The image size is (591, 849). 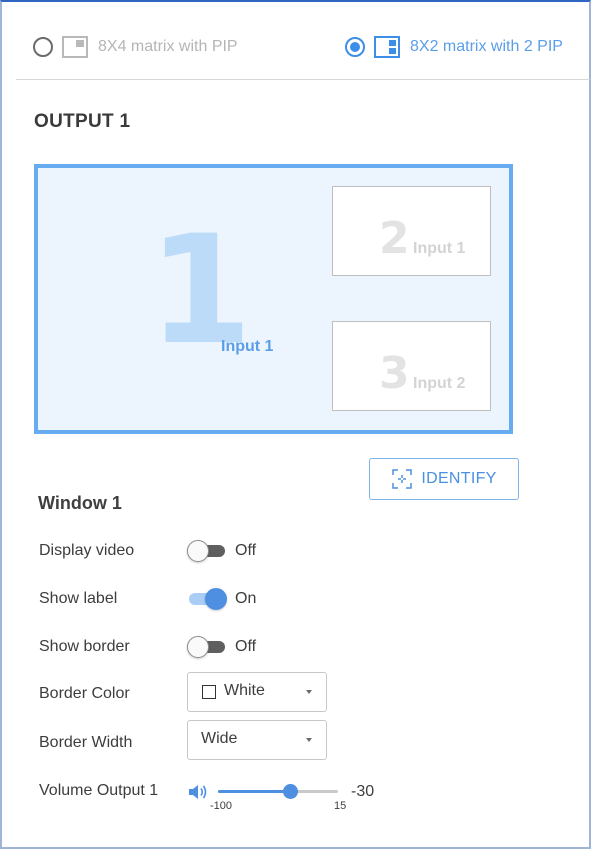 I want to click on color-swatch, so click(x=209, y=692).